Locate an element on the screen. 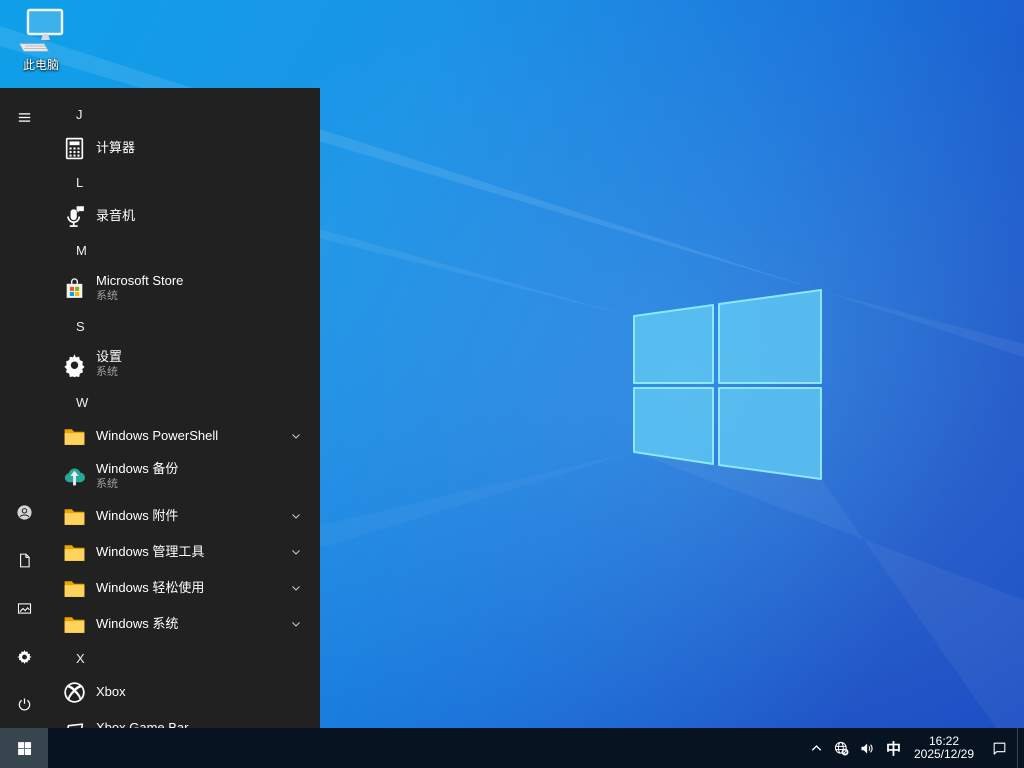  pictures-icon is located at coordinates (24, 608).